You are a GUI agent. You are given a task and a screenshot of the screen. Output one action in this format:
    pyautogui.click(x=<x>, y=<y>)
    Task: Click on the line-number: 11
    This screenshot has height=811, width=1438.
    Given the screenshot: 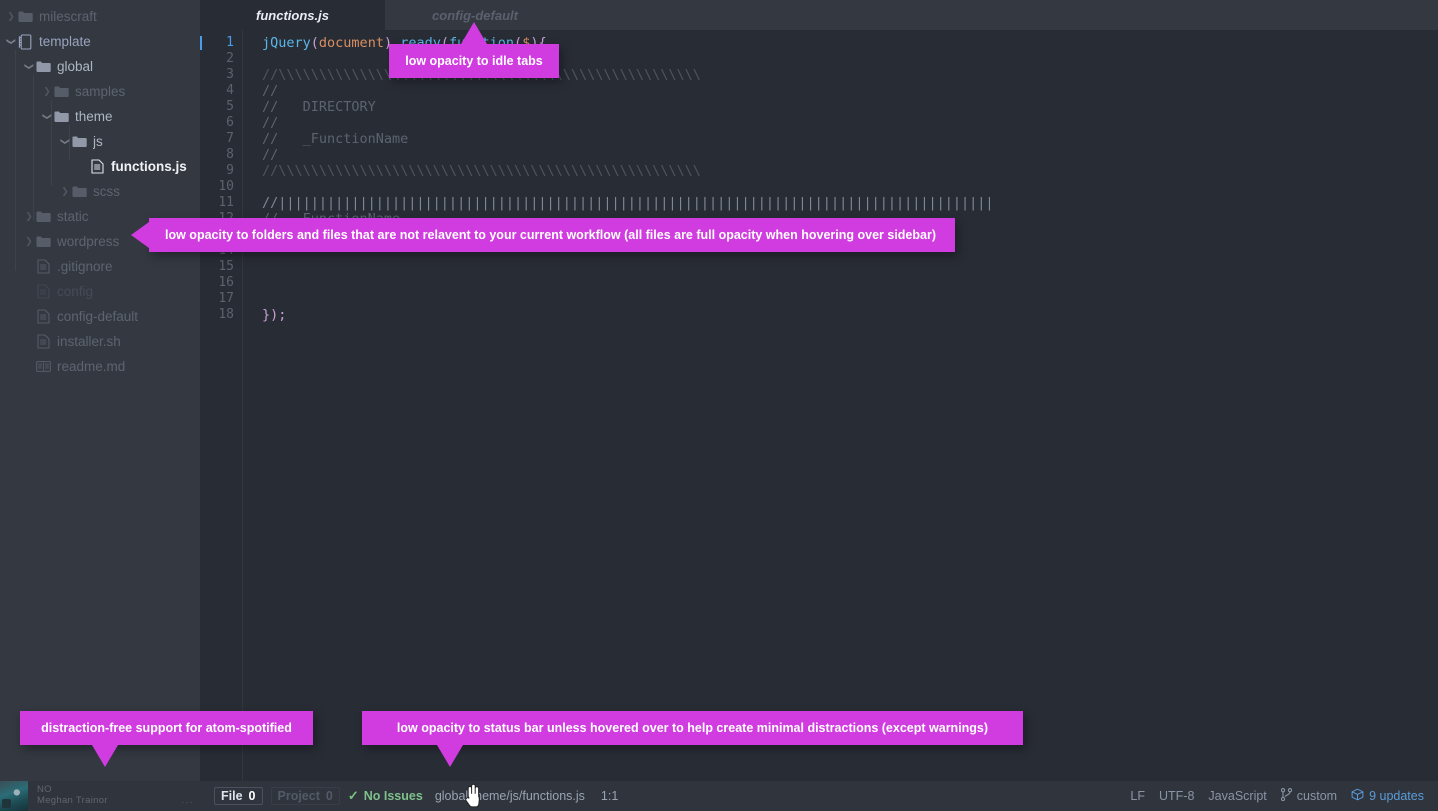 What is the action you would take?
    pyautogui.click(x=226, y=202)
    